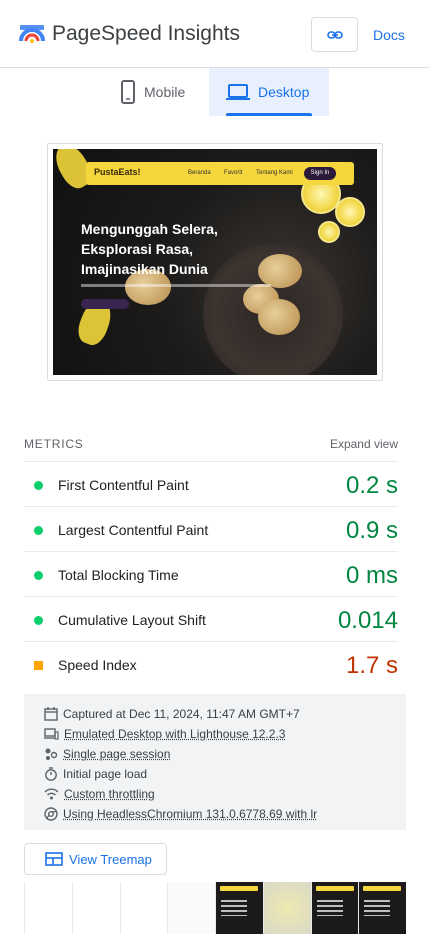 This screenshot has width=429, height=934. I want to click on pagespeed-logo-icon, so click(32, 34).